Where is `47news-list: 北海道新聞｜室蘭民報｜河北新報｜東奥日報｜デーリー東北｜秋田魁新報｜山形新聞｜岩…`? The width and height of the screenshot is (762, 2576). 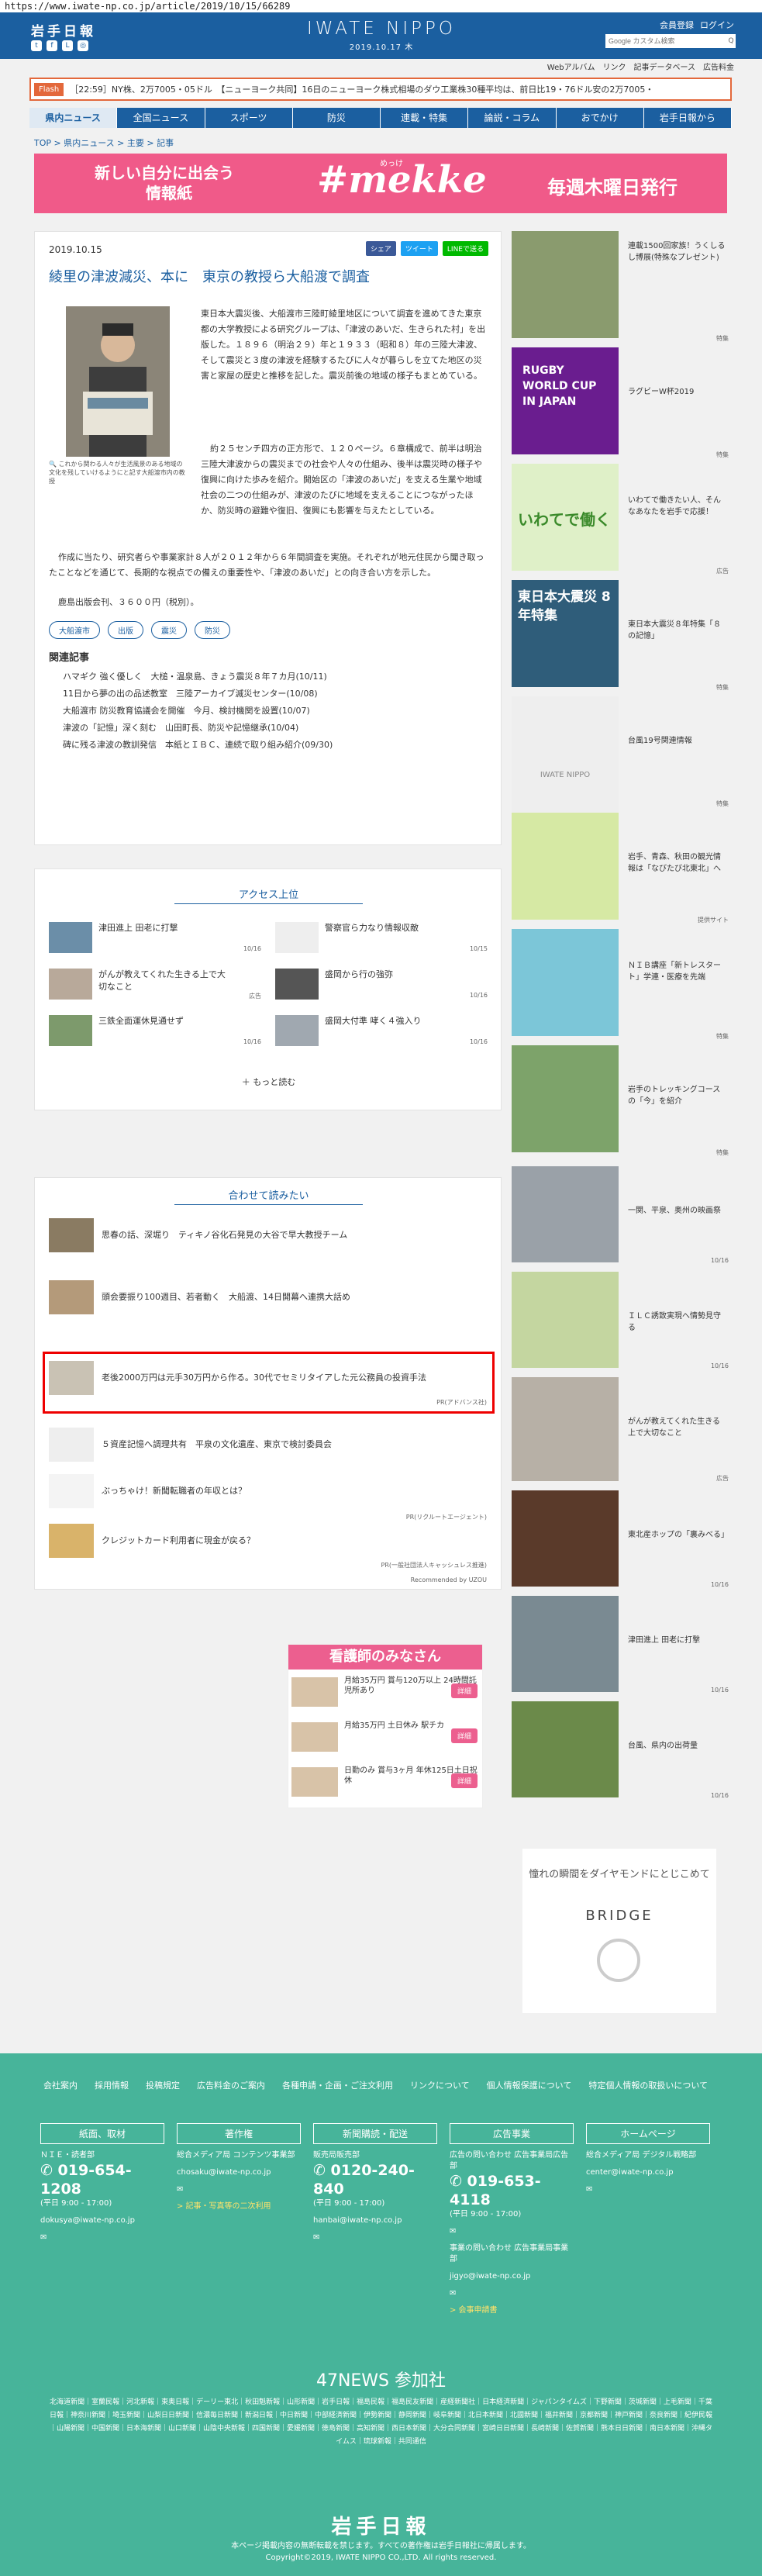
47news-list: 北海道新聞｜室蘭民報｜河北新報｜東奥日報｜デーリー東北｜秋田魁新報｜山形新聞｜岩… is located at coordinates (381, 2422).